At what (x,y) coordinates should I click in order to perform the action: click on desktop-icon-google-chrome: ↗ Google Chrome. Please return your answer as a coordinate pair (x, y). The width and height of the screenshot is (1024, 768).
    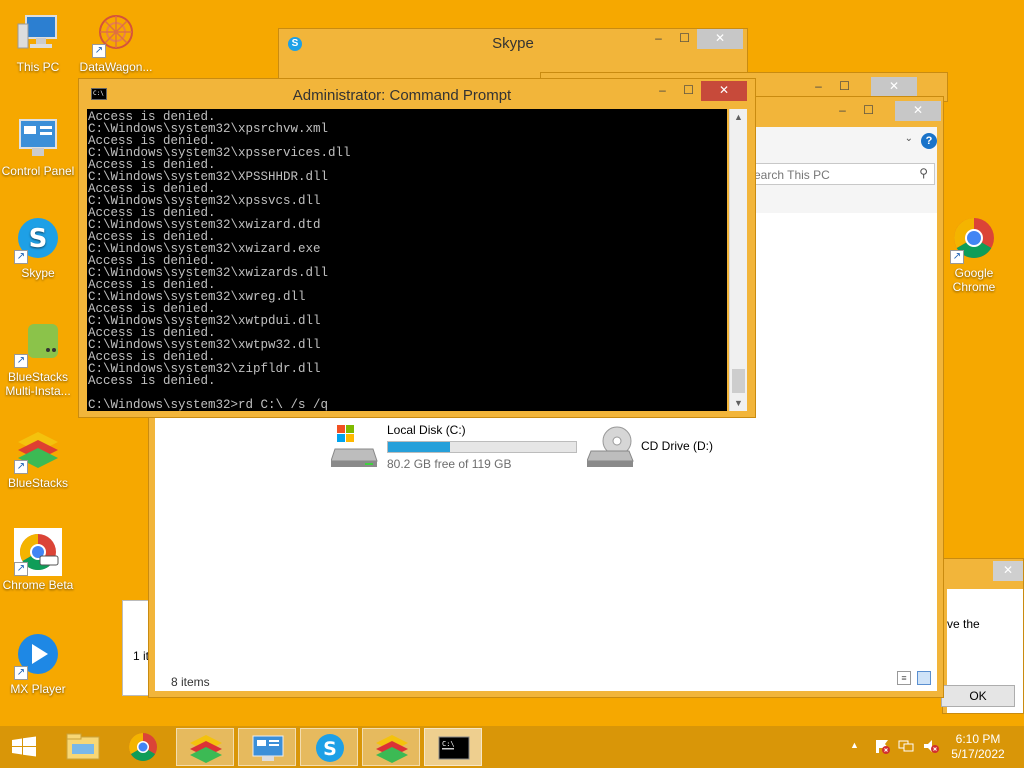
    Looking at the image, I should click on (974, 255).